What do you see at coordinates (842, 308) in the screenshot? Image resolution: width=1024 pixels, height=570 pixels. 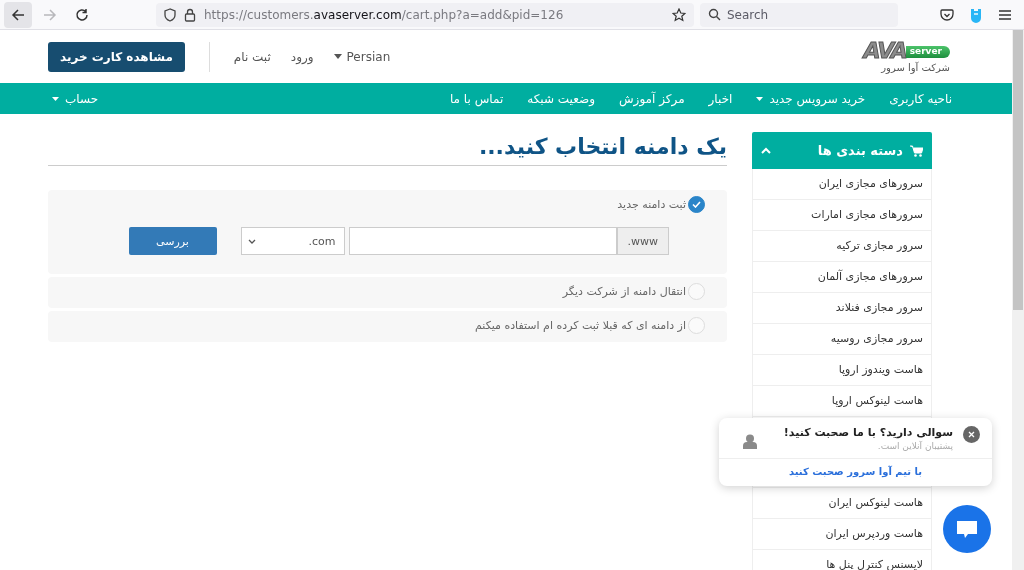 I see `category-item: سرور مجازی فنلاند` at bounding box center [842, 308].